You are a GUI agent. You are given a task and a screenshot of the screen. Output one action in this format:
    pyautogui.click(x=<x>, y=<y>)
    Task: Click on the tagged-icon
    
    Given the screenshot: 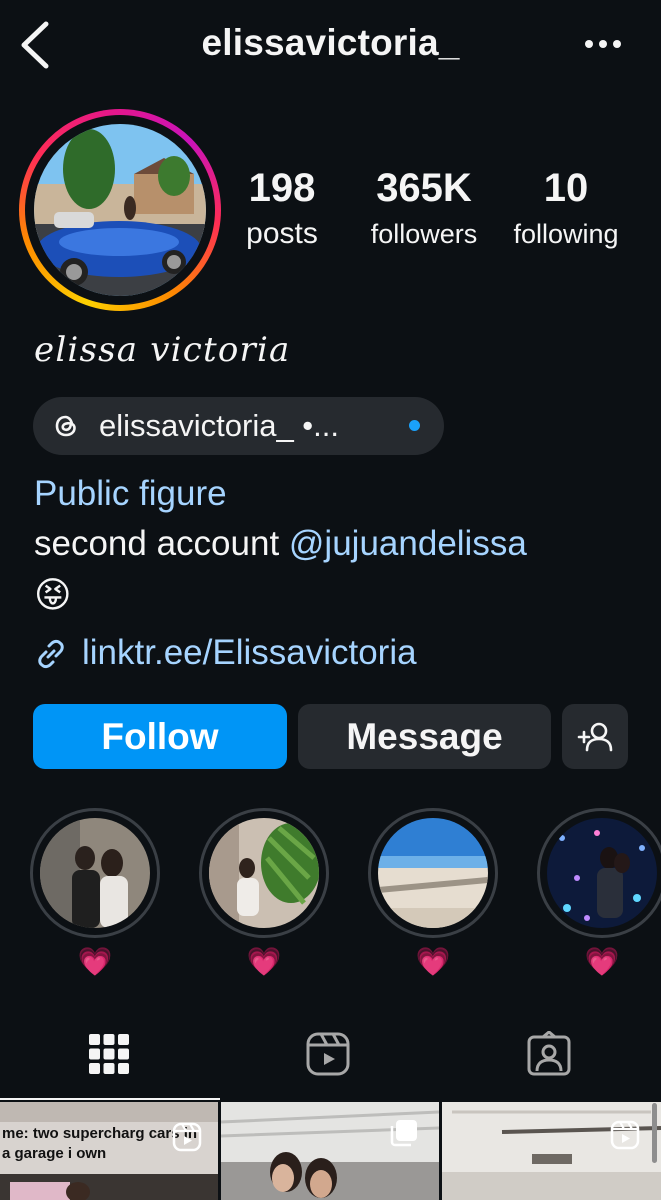 What is the action you would take?
    pyautogui.click(x=549, y=1053)
    